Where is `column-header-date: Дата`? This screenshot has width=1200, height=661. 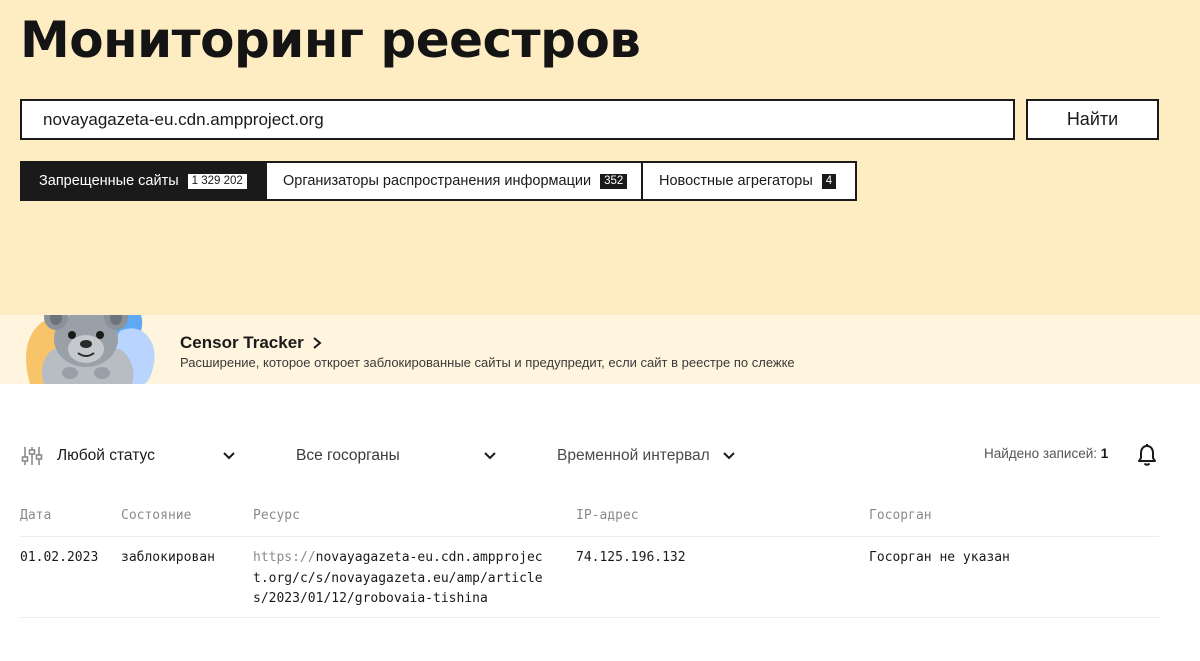 column-header-date: Дата is located at coordinates (36, 515).